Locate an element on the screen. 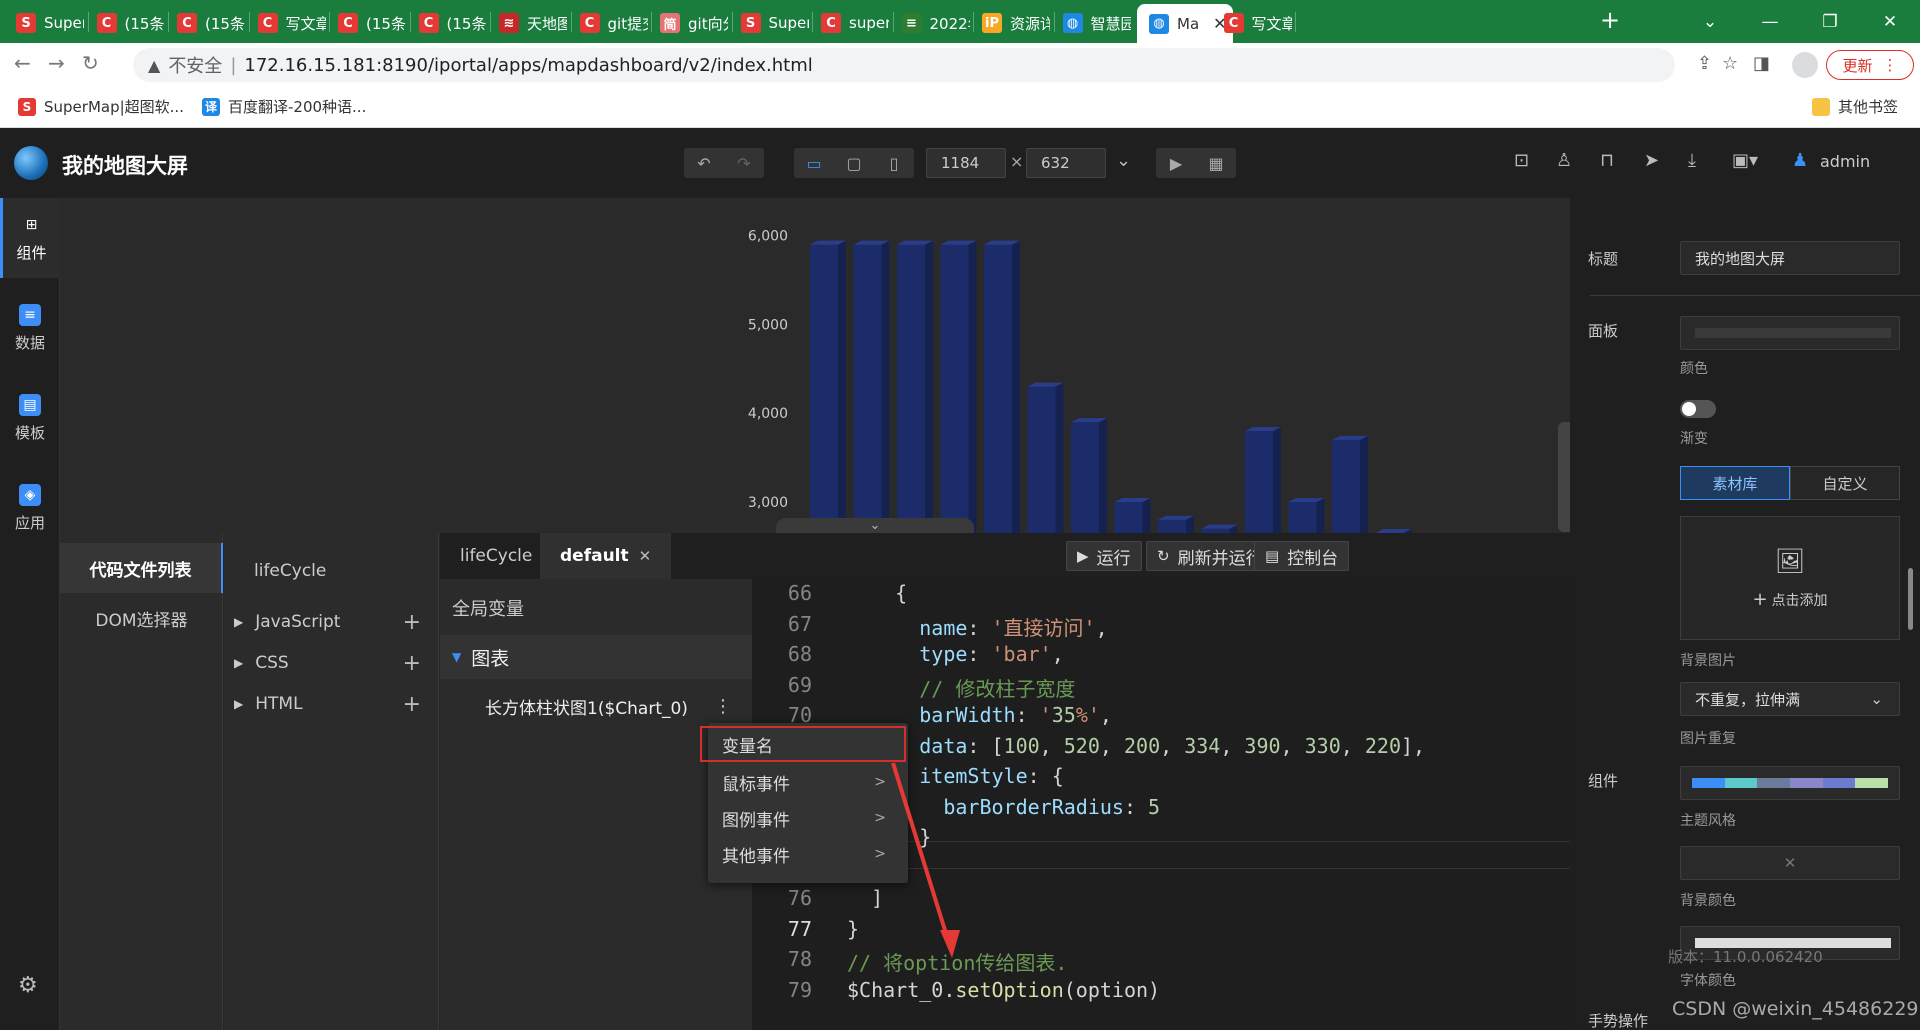 This screenshot has width=1920, height=1030. console-button: ▤ 控制台 is located at coordinates (1302, 556).